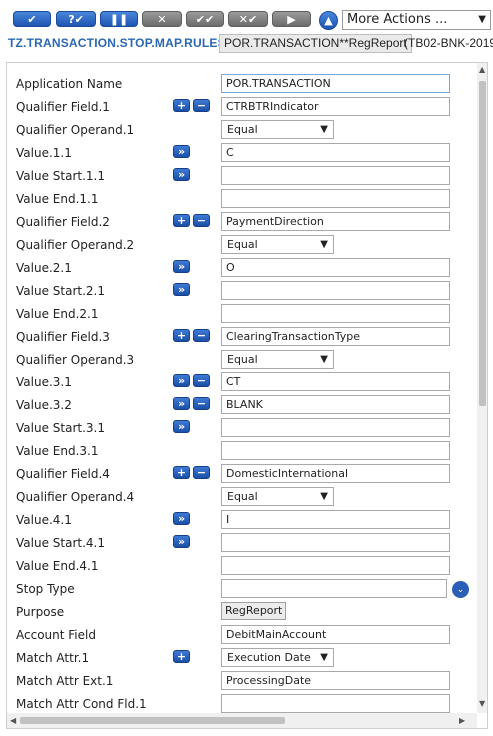 Image resolution: width=493 pixels, height=736 pixels. I want to click on scroll-down-icon: ▼, so click(482, 703).